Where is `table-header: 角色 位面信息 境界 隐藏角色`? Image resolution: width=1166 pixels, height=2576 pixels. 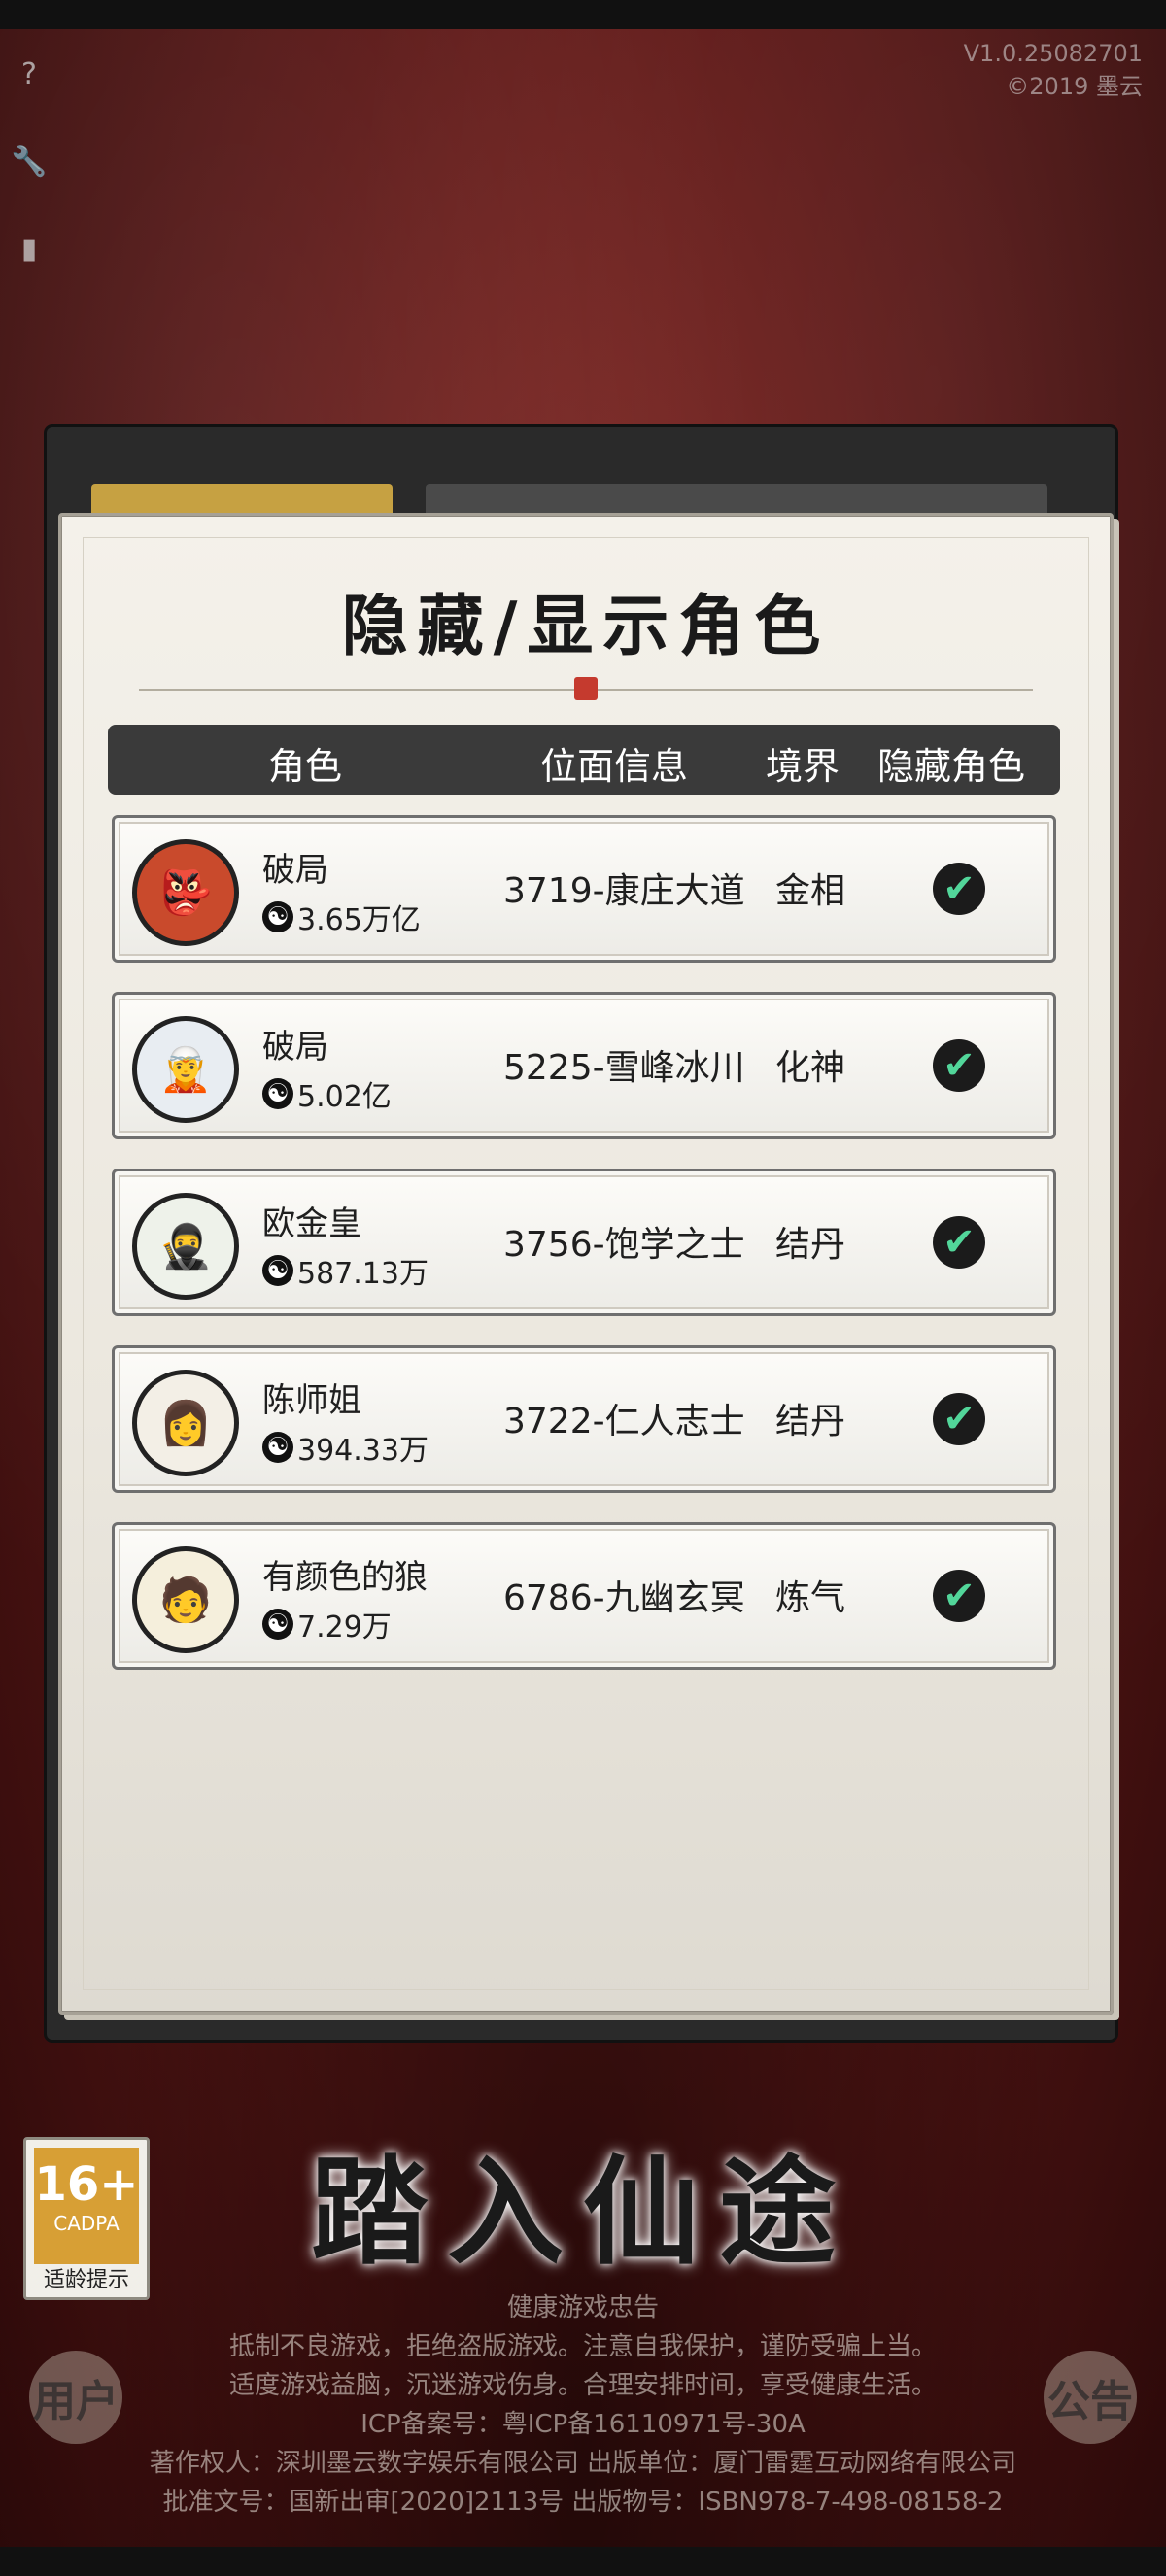 table-header: 角色 位面信息 境界 隐藏角色 is located at coordinates (584, 760).